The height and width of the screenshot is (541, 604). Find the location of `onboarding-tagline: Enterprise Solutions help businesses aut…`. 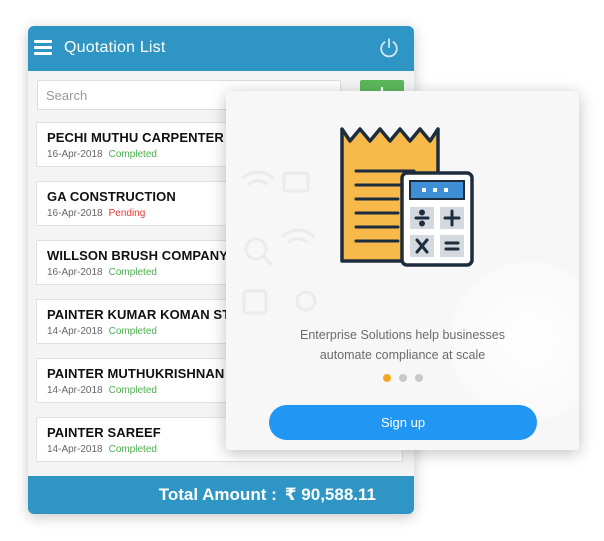

onboarding-tagline: Enterprise Solutions help businesses aut… is located at coordinates (402, 345).